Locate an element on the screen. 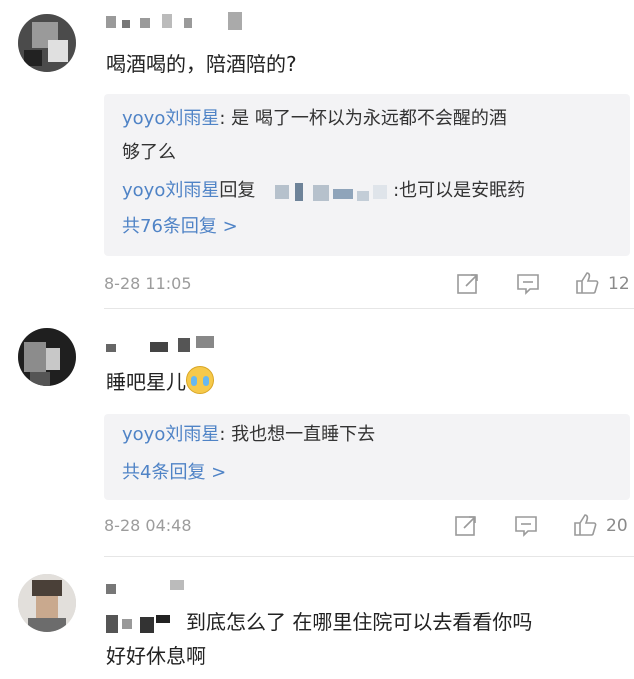  crying-emoji-icon is located at coordinates (200, 380).